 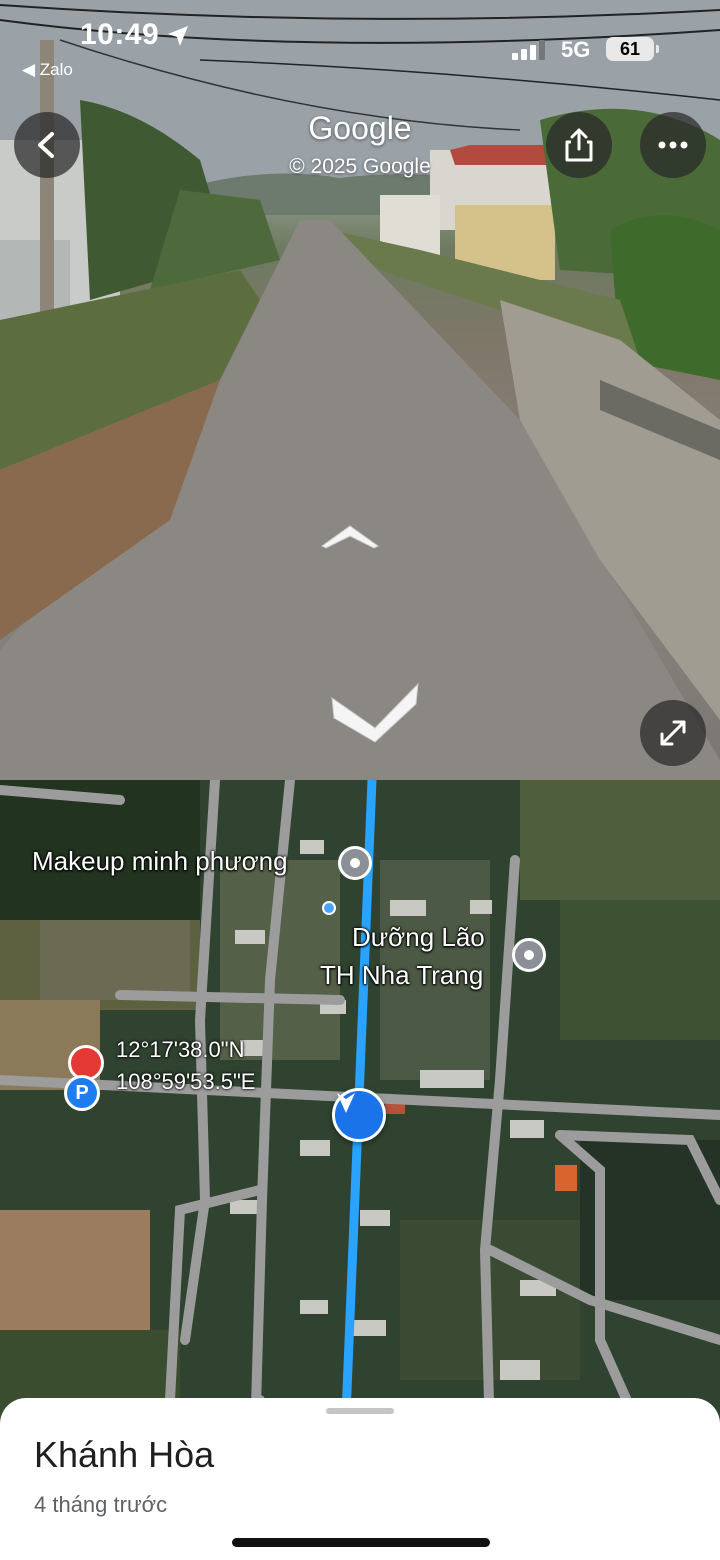 What do you see at coordinates (56, 69) in the screenshot?
I see `back-app-label: Zalo` at bounding box center [56, 69].